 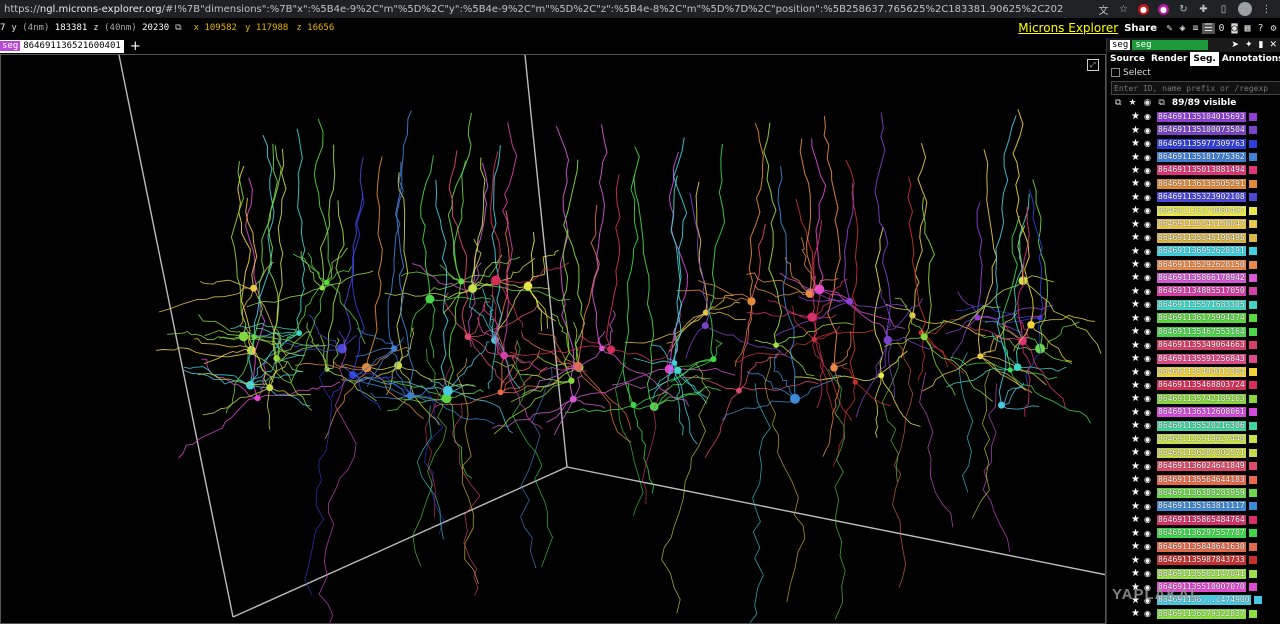 I want to click on maximize-panel-icon: ⤢, so click(x=1093, y=65).